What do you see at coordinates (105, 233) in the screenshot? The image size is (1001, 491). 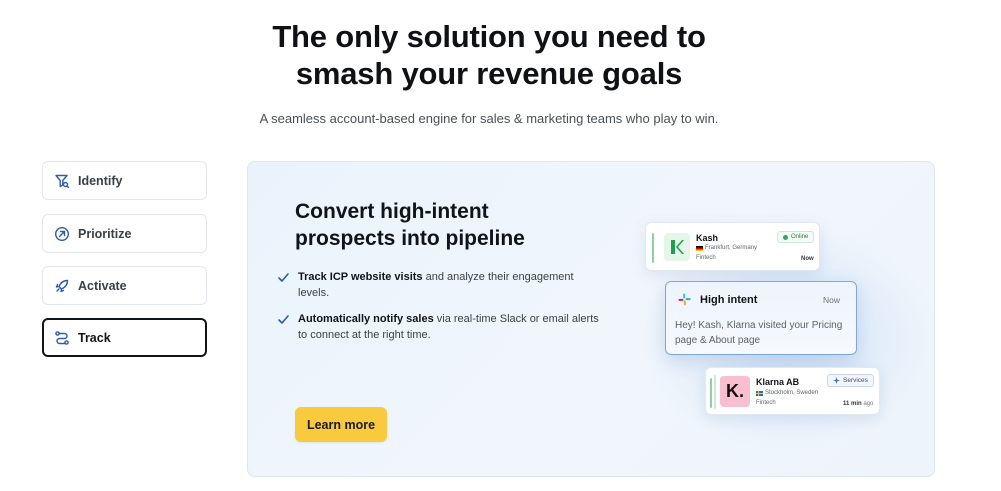 I see `tab-label: Prioritize` at bounding box center [105, 233].